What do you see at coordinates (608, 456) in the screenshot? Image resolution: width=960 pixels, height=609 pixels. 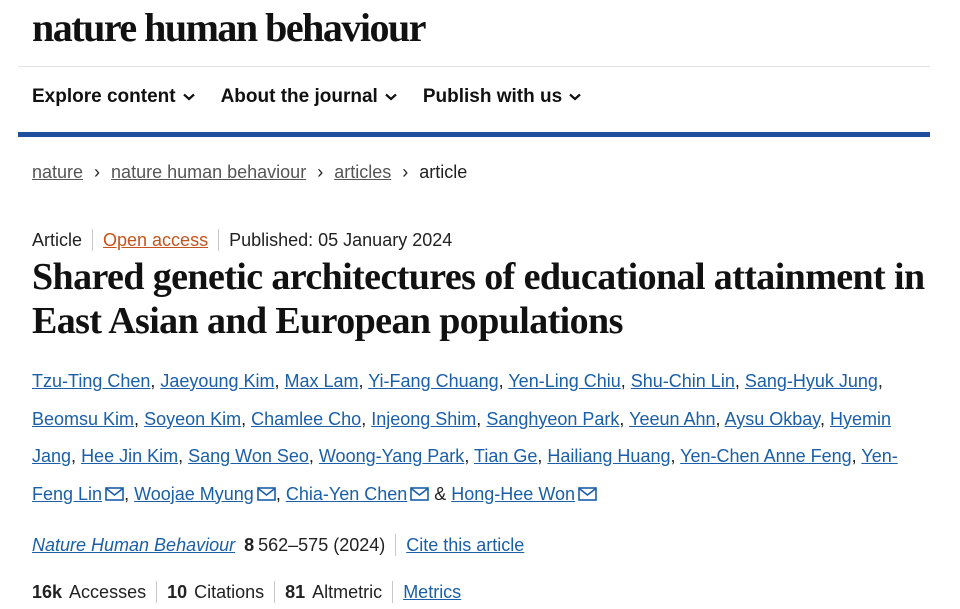 I see `author-link: Hailiang Huang` at bounding box center [608, 456].